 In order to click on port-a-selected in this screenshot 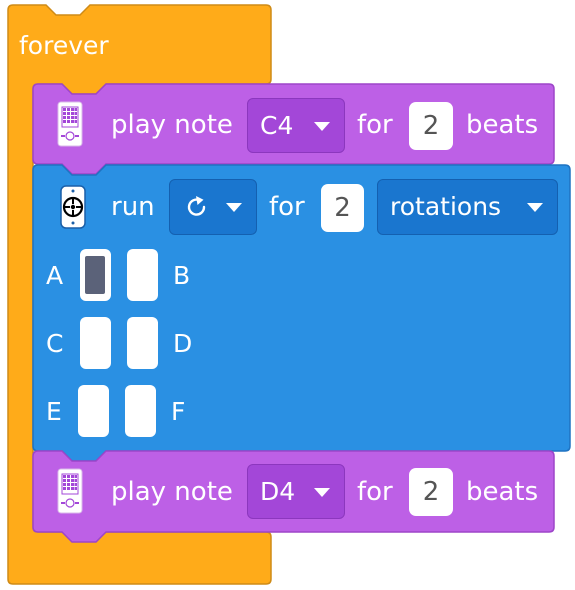, I will do `click(95, 275)`.